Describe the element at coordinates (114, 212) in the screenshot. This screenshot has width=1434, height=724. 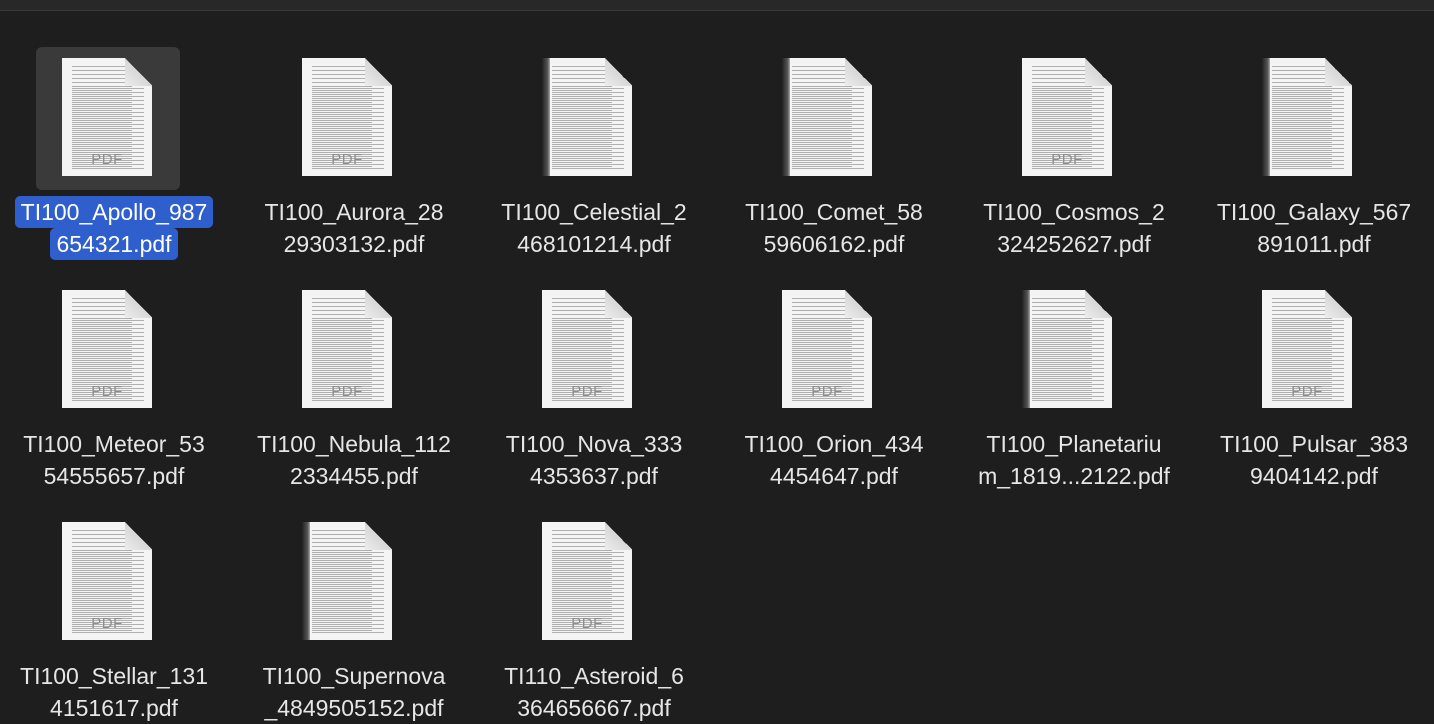
I see `file-name-line-1: TI100_Apollo_987` at that location.